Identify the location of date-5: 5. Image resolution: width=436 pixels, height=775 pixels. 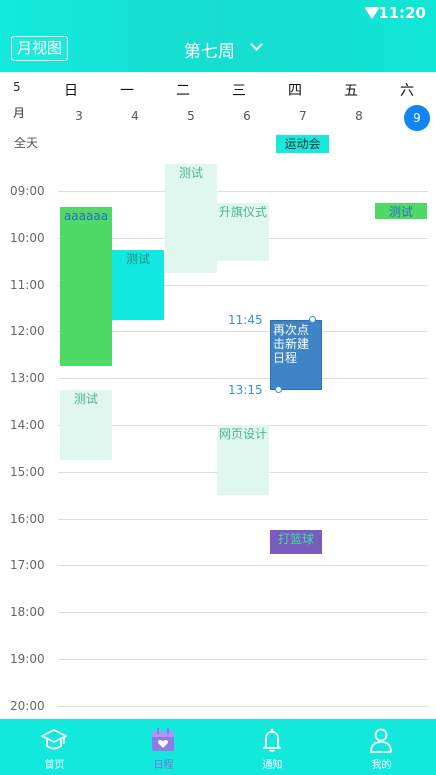
(191, 116).